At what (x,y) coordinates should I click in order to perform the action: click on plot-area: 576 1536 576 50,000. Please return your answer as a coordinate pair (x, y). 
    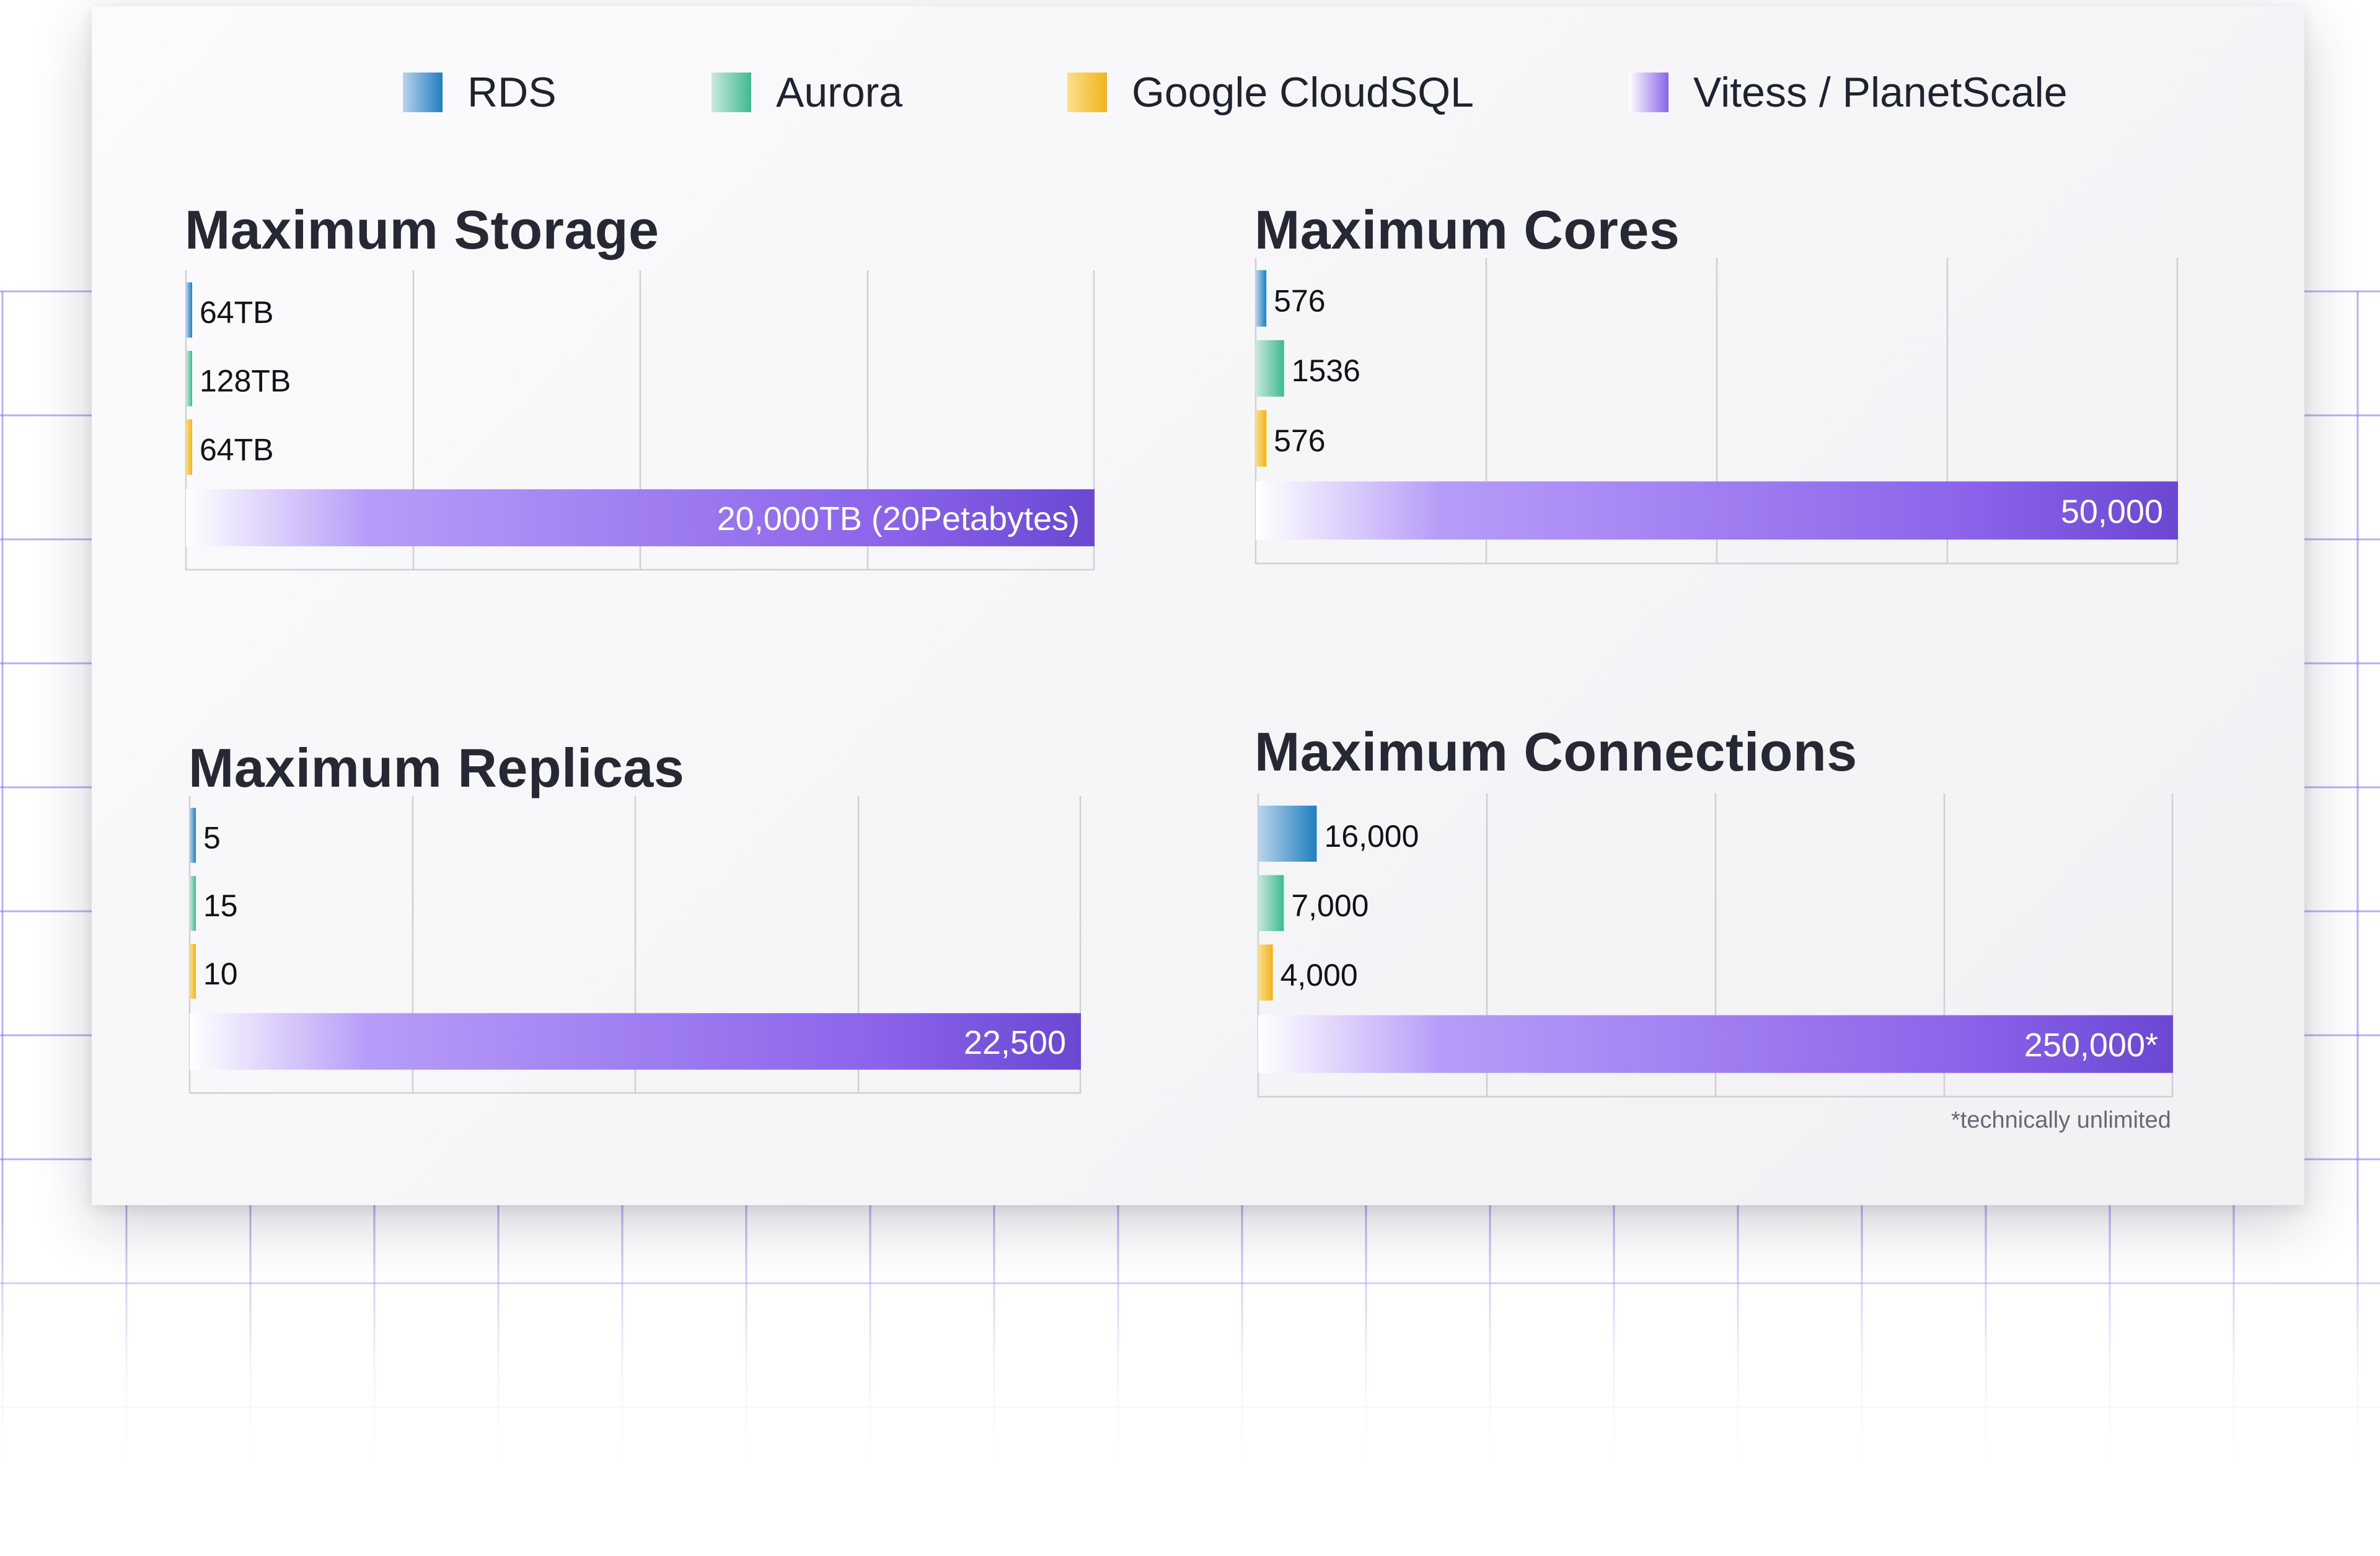
    Looking at the image, I should click on (1716, 411).